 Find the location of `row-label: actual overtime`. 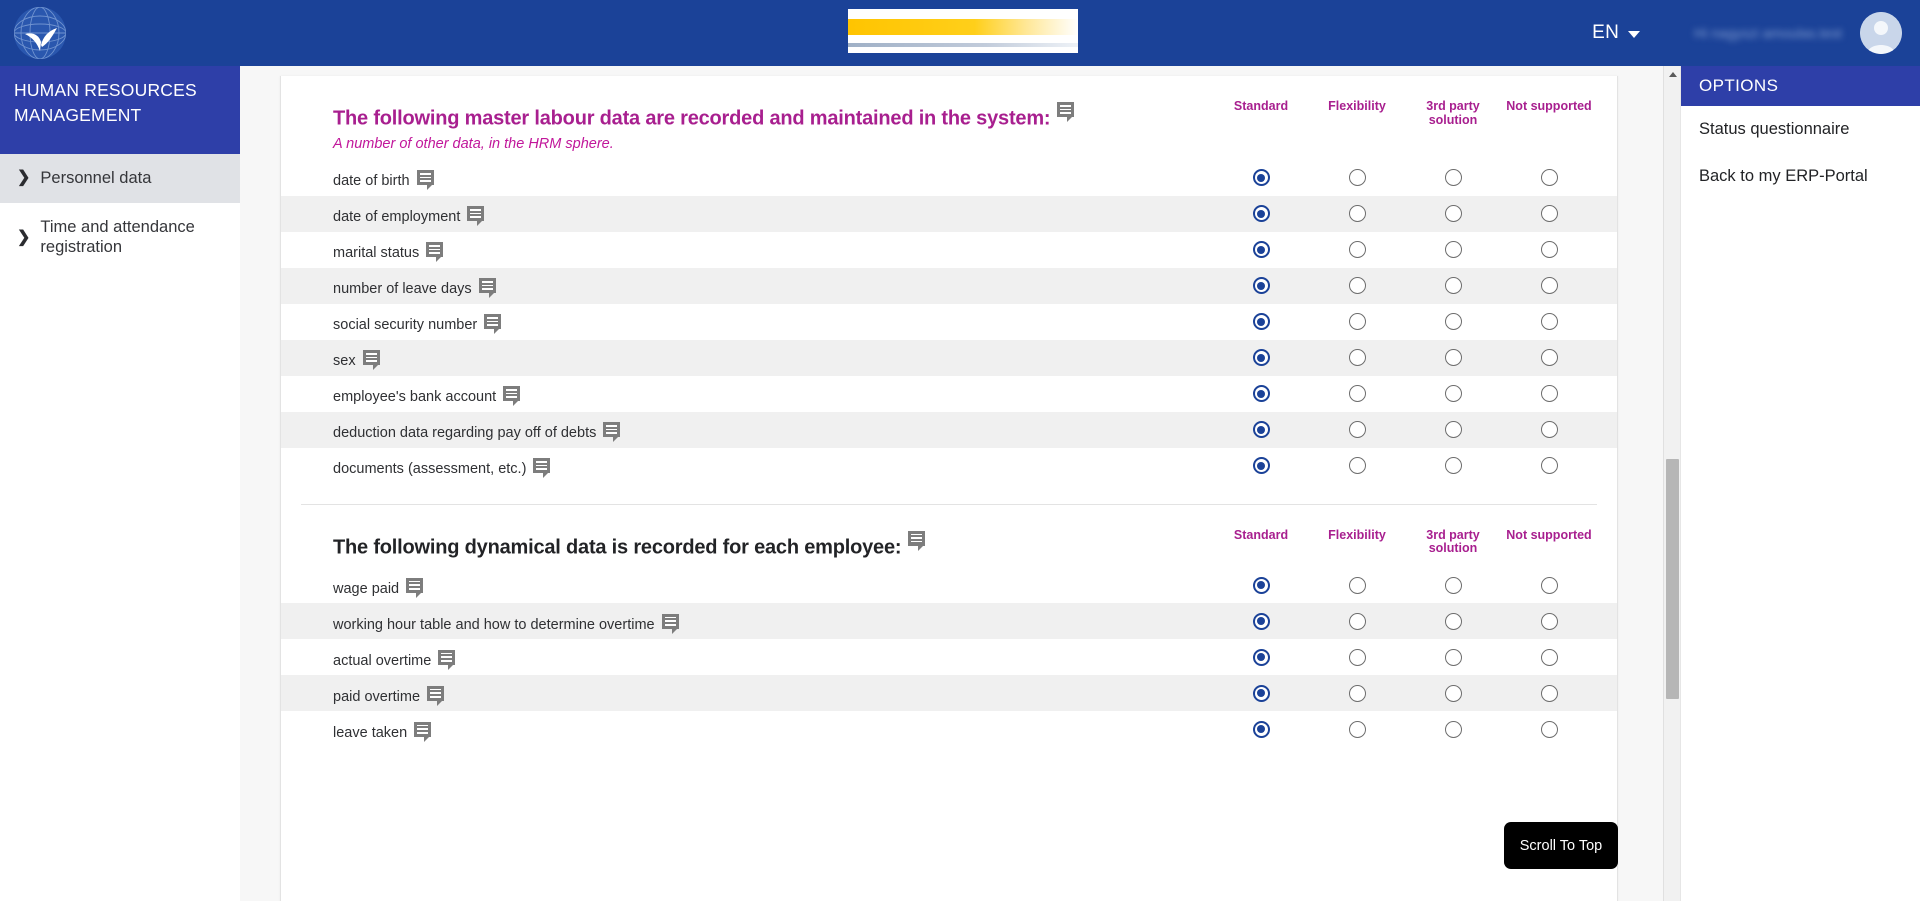

row-label: actual overtime is located at coordinates (368, 659).